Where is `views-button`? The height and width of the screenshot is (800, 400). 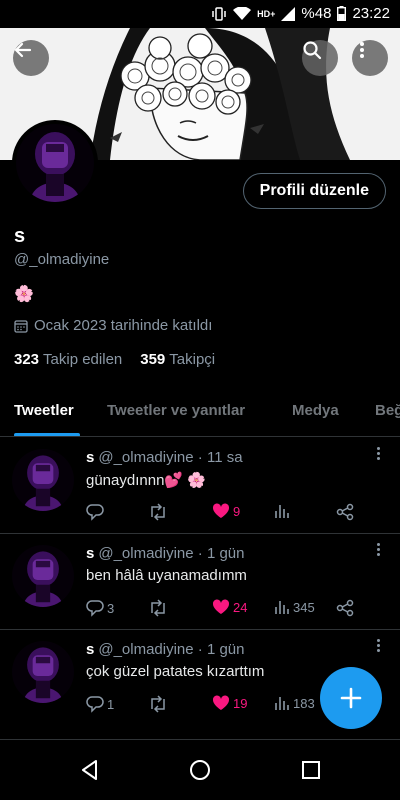 views-button is located at coordinates (283, 511).